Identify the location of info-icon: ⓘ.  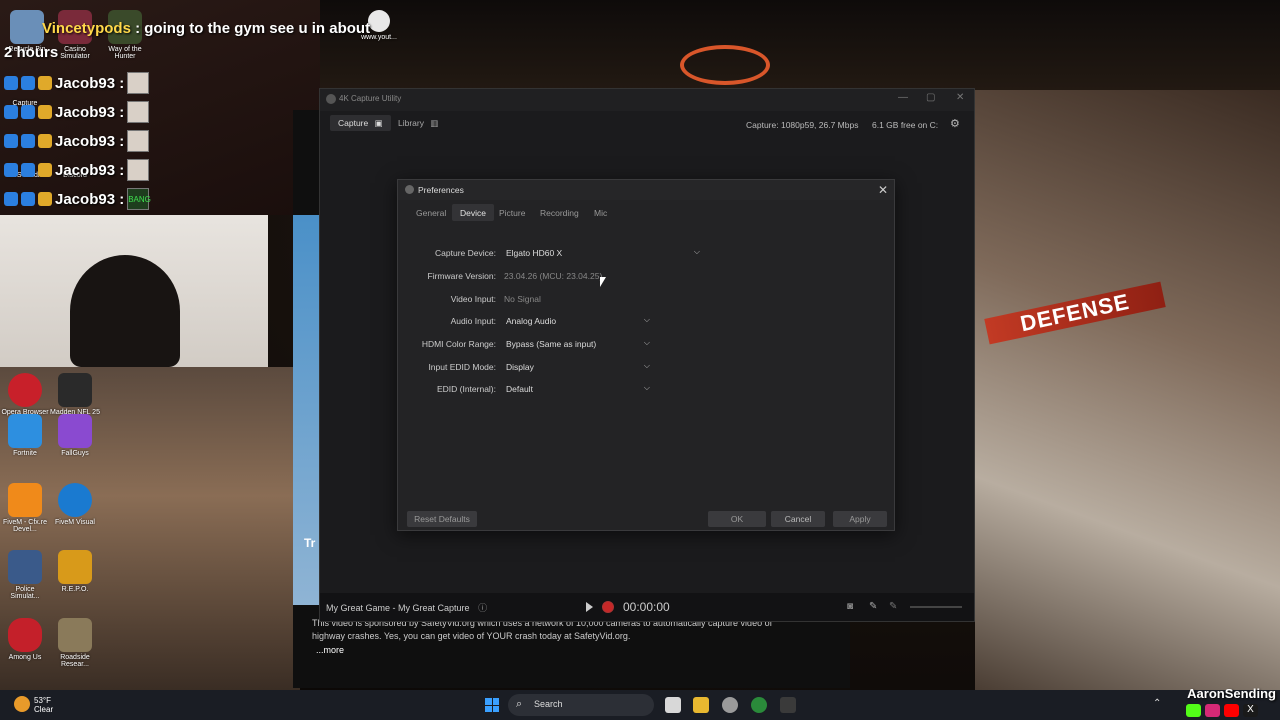
(482, 608).